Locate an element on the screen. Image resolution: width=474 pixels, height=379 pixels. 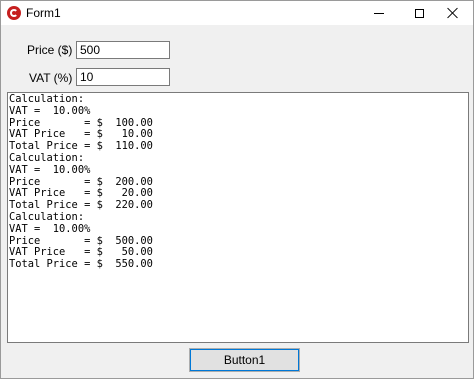
output-line: Total Price = $ 550.00 is located at coordinates (81, 264).